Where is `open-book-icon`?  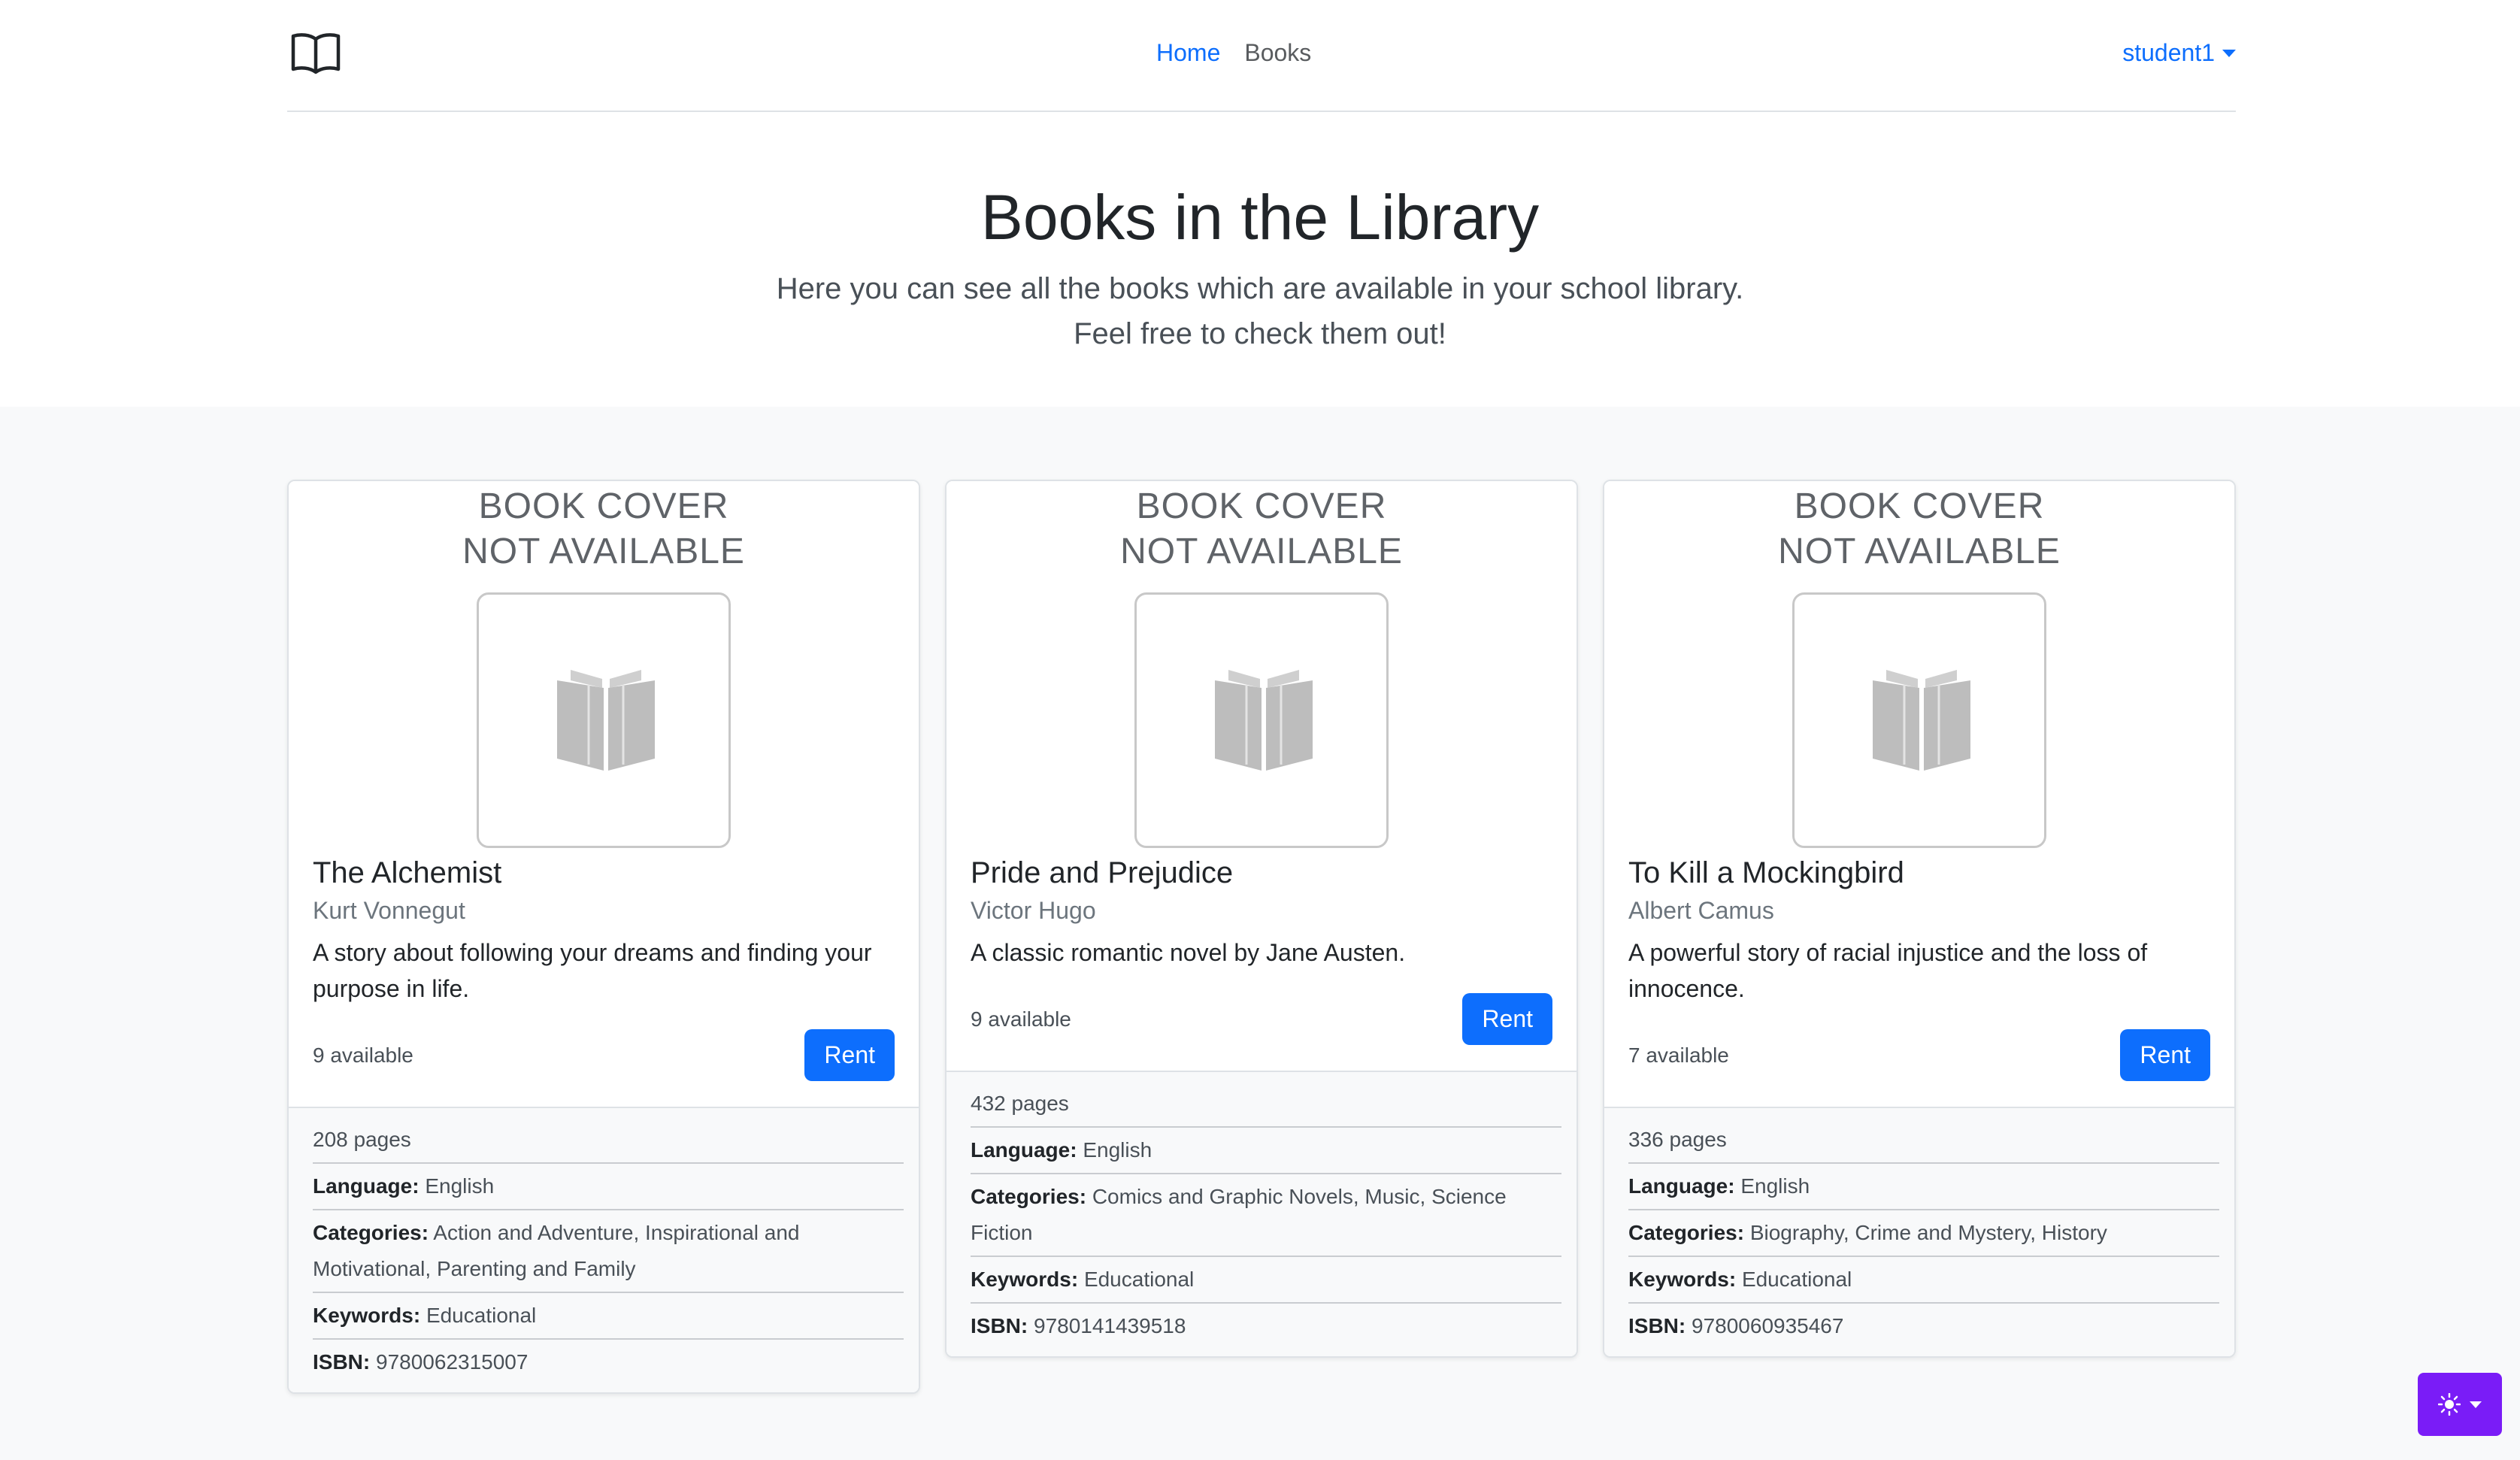
open-book-icon is located at coordinates (315, 52).